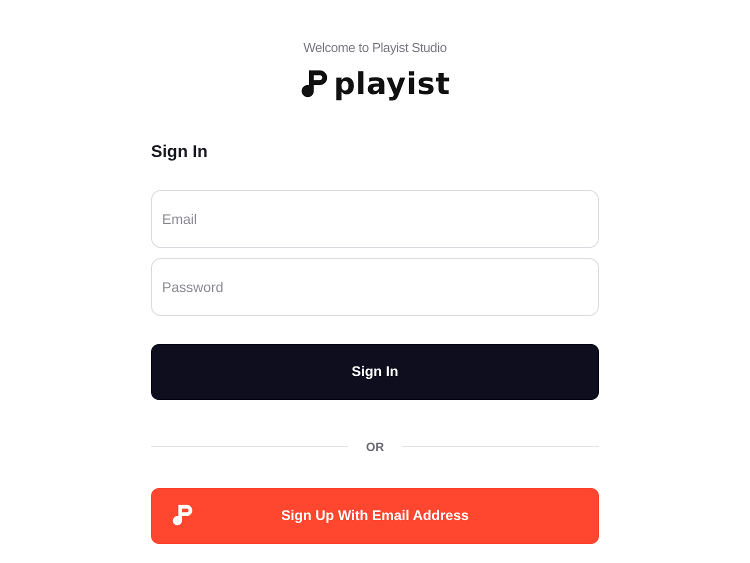 The width and height of the screenshot is (750, 563). I want to click on input-field: Password, so click(375, 287).